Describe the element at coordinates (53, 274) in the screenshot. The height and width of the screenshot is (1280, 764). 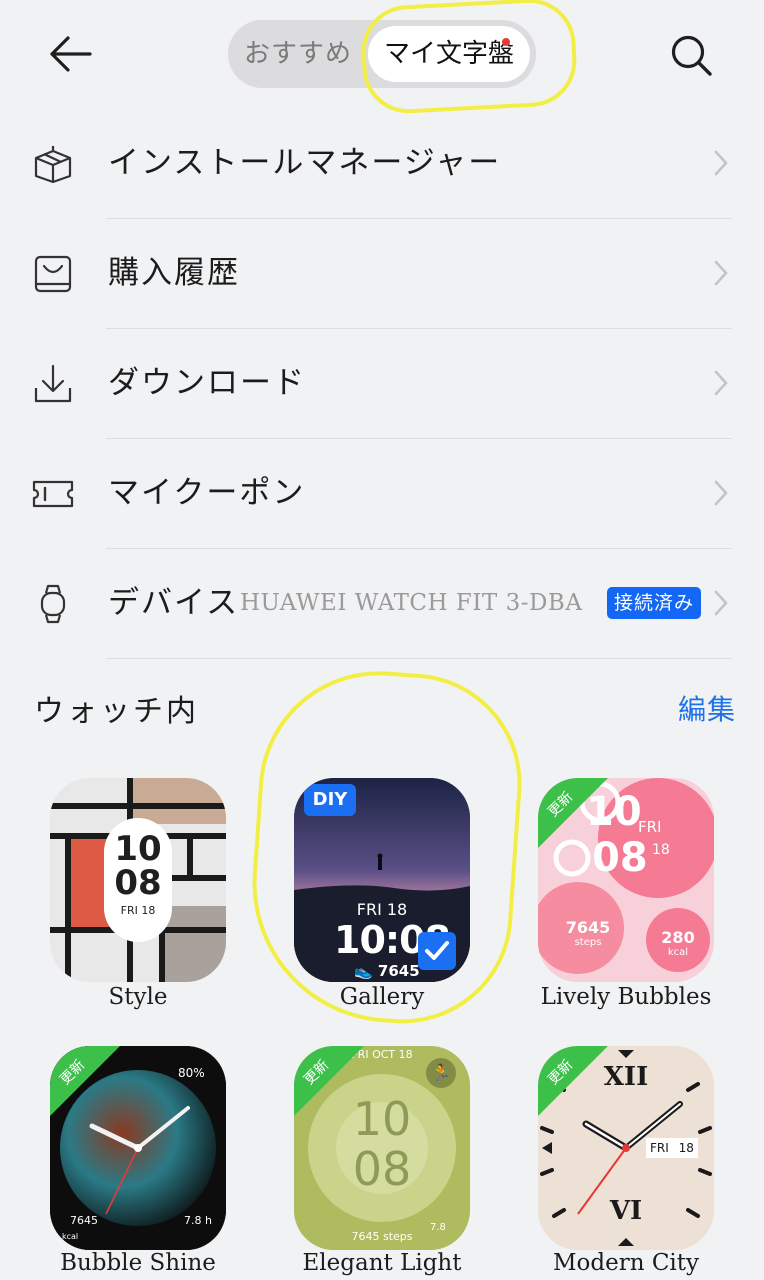
I see `purchase-history-icon` at that location.